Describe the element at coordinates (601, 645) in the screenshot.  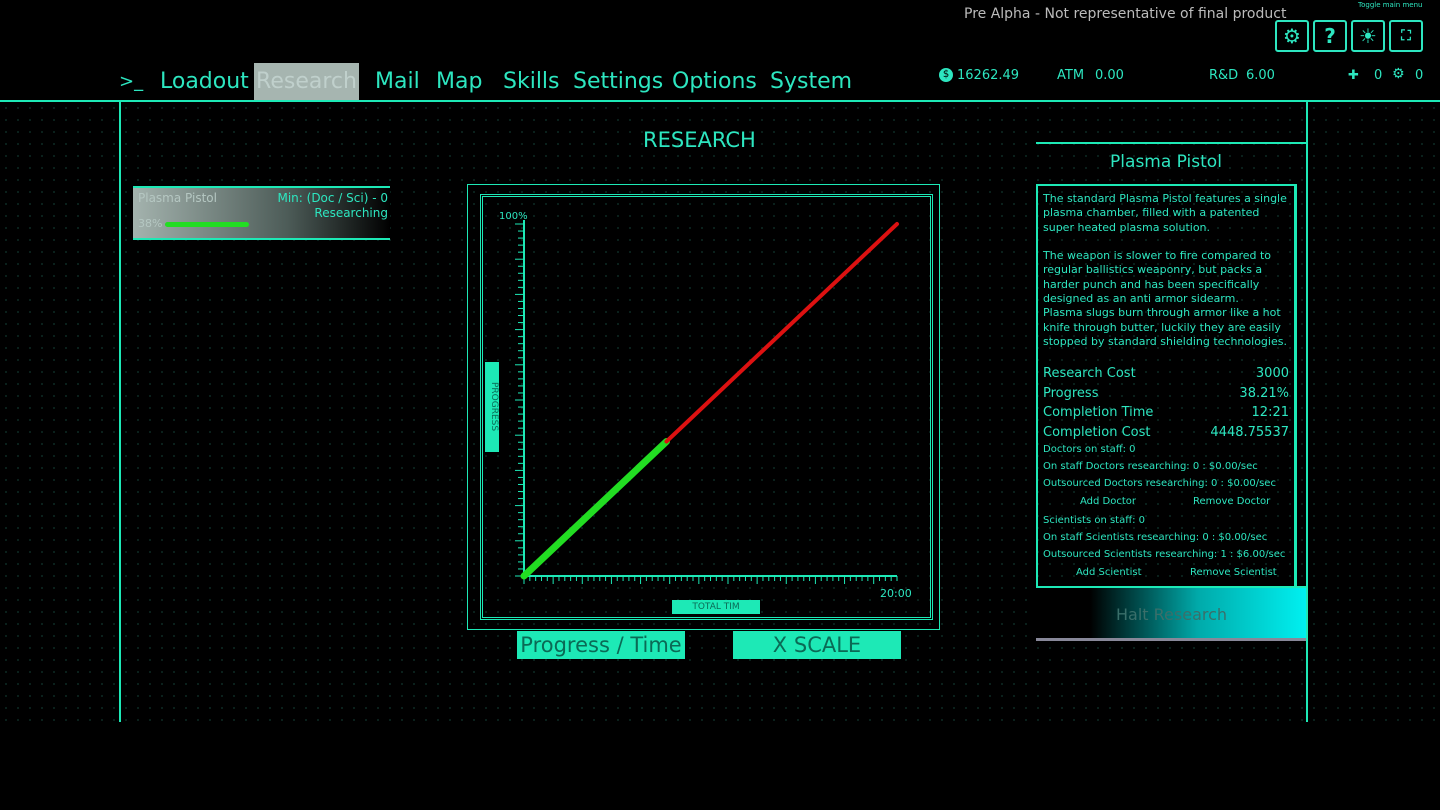
I see `progress-time-button: Progress / Time` at that location.